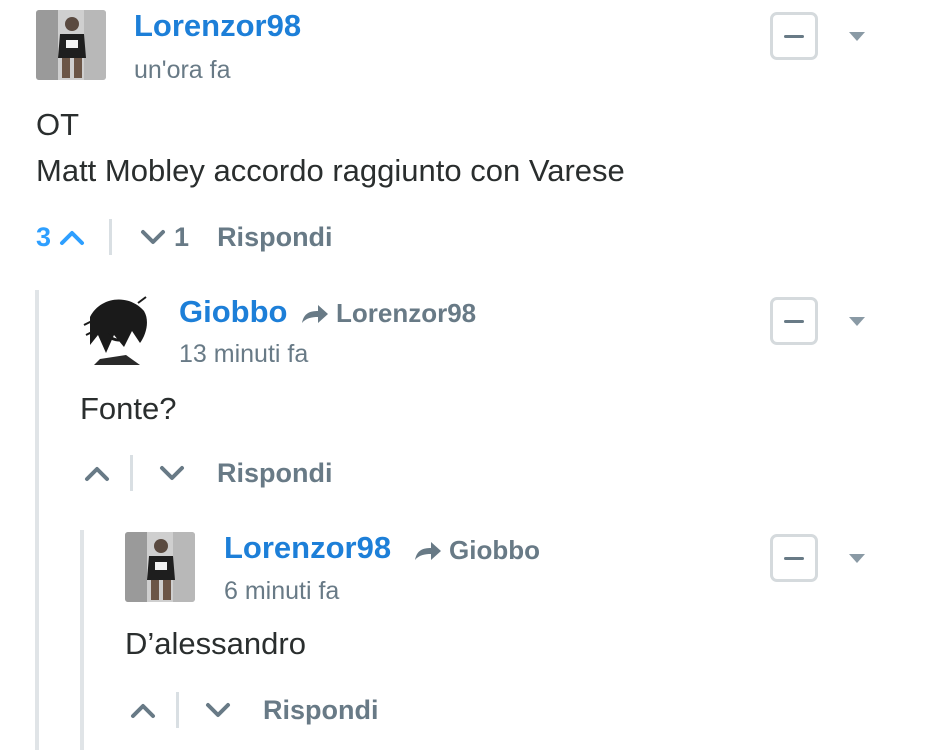 This screenshot has height=750, width=925. Describe the element at coordinates (215, 643) in the screenshot. I see `comment-body-line: D’alessandro` at that location.